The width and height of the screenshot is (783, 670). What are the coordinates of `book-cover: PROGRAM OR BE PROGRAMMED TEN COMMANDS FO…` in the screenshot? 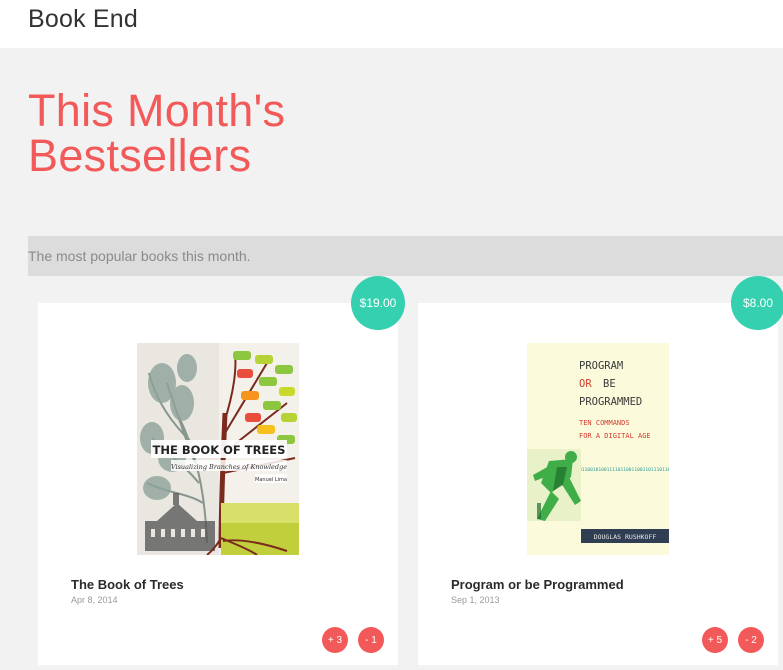 It's located at (598, 449).